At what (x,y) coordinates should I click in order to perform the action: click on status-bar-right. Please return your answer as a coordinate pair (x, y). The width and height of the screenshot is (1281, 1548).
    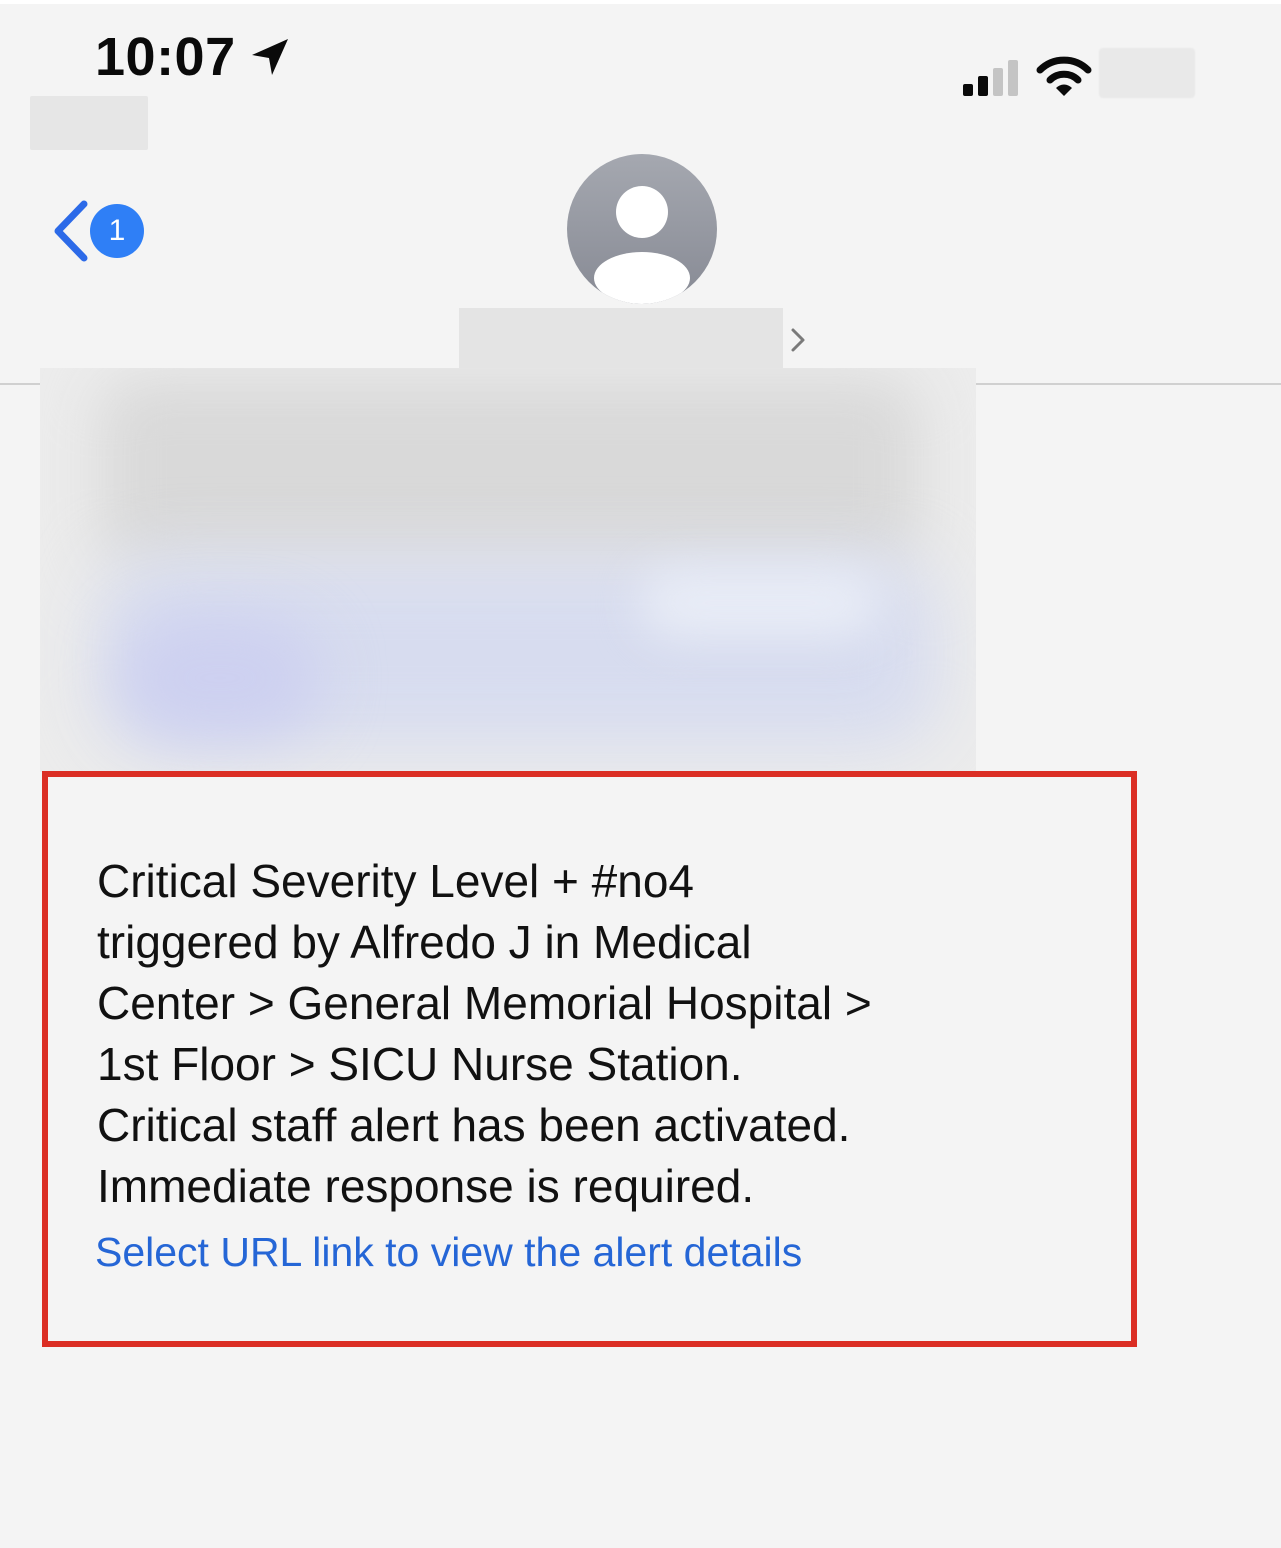
    Looking at the image, I should click on (1121, 73).